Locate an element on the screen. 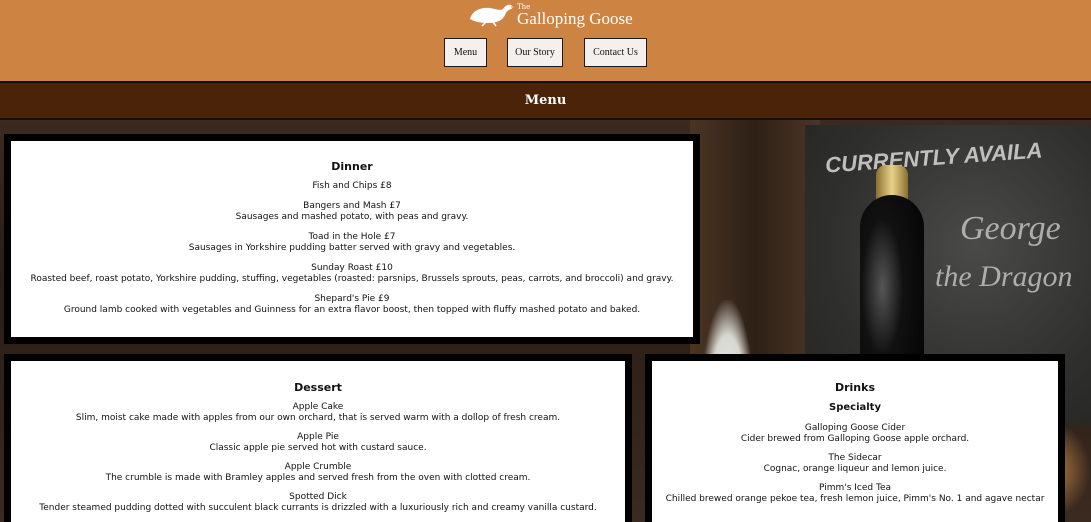 The width and height of the screenshot is (1091, 522). menu-item-name: Apple Cake is located at coordinates (318, 407).